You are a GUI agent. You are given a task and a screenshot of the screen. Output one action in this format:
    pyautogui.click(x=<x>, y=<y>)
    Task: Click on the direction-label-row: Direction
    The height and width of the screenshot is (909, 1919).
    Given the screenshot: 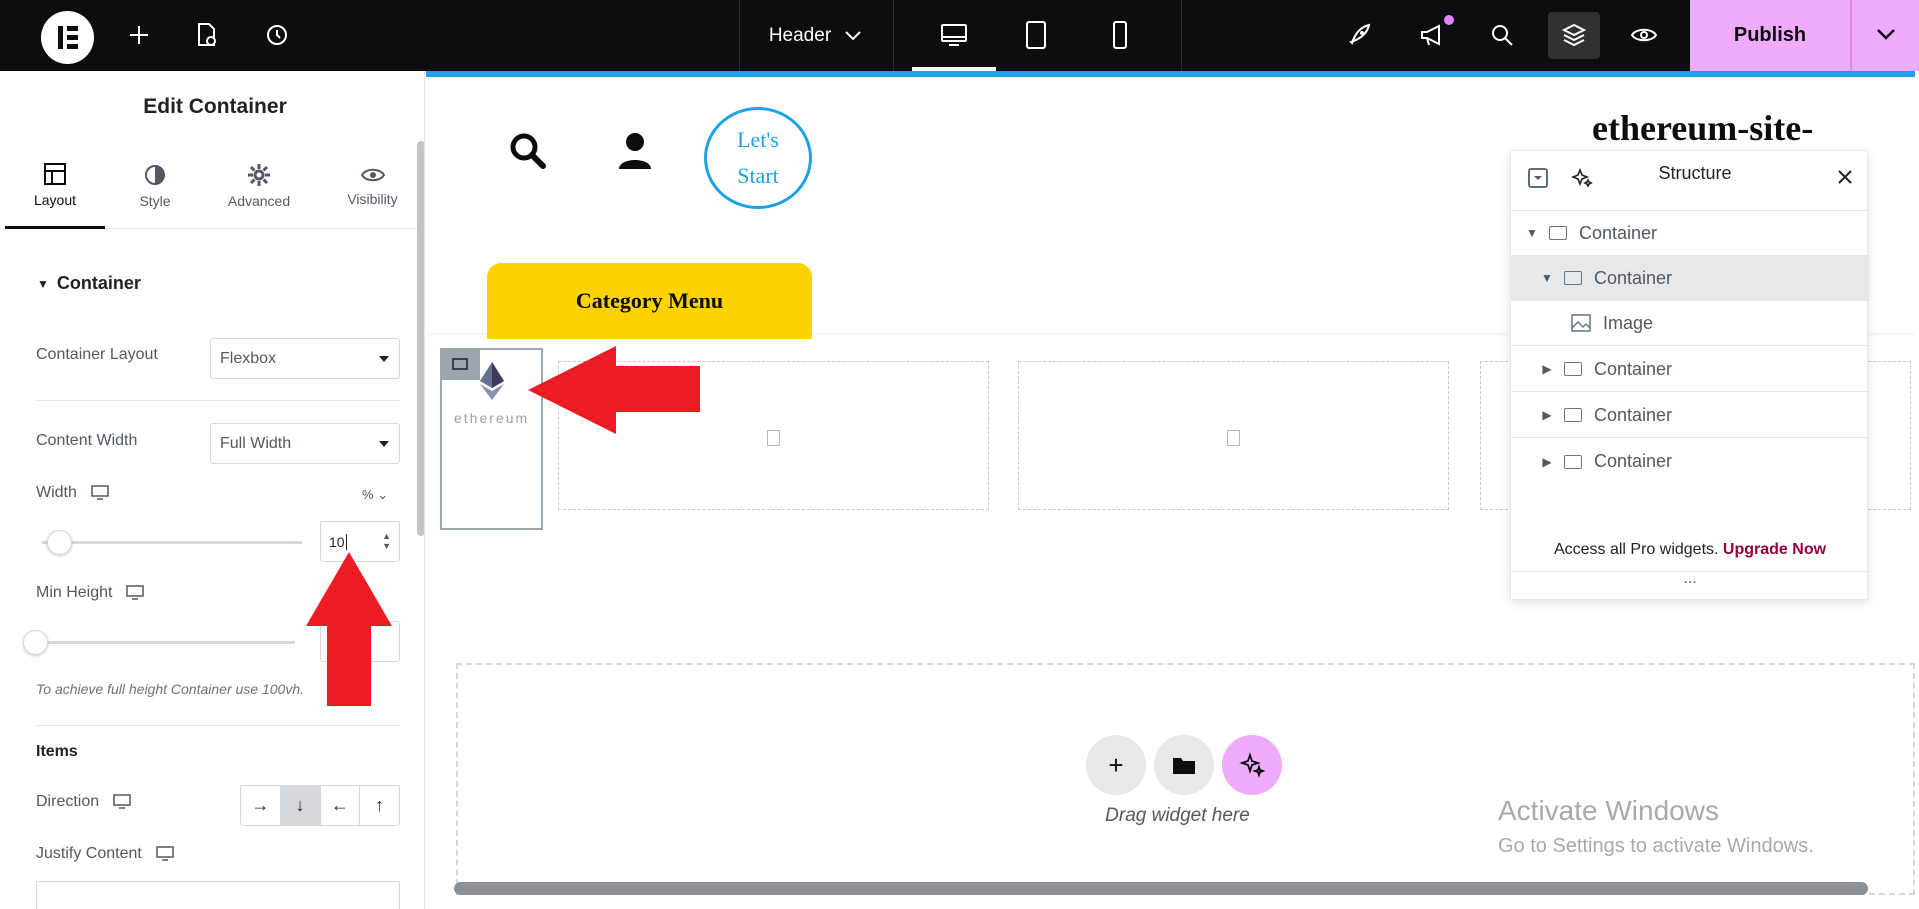 What is the action you would take?
    pyautogui.click(x=83, y=802)
    